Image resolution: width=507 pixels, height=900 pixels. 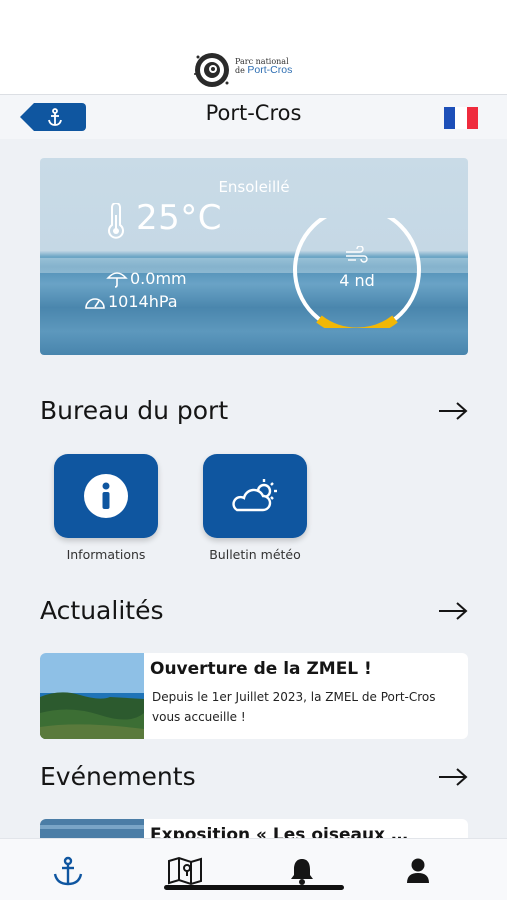 I want to click on umbrella-icon, so click(x=117, y=280).